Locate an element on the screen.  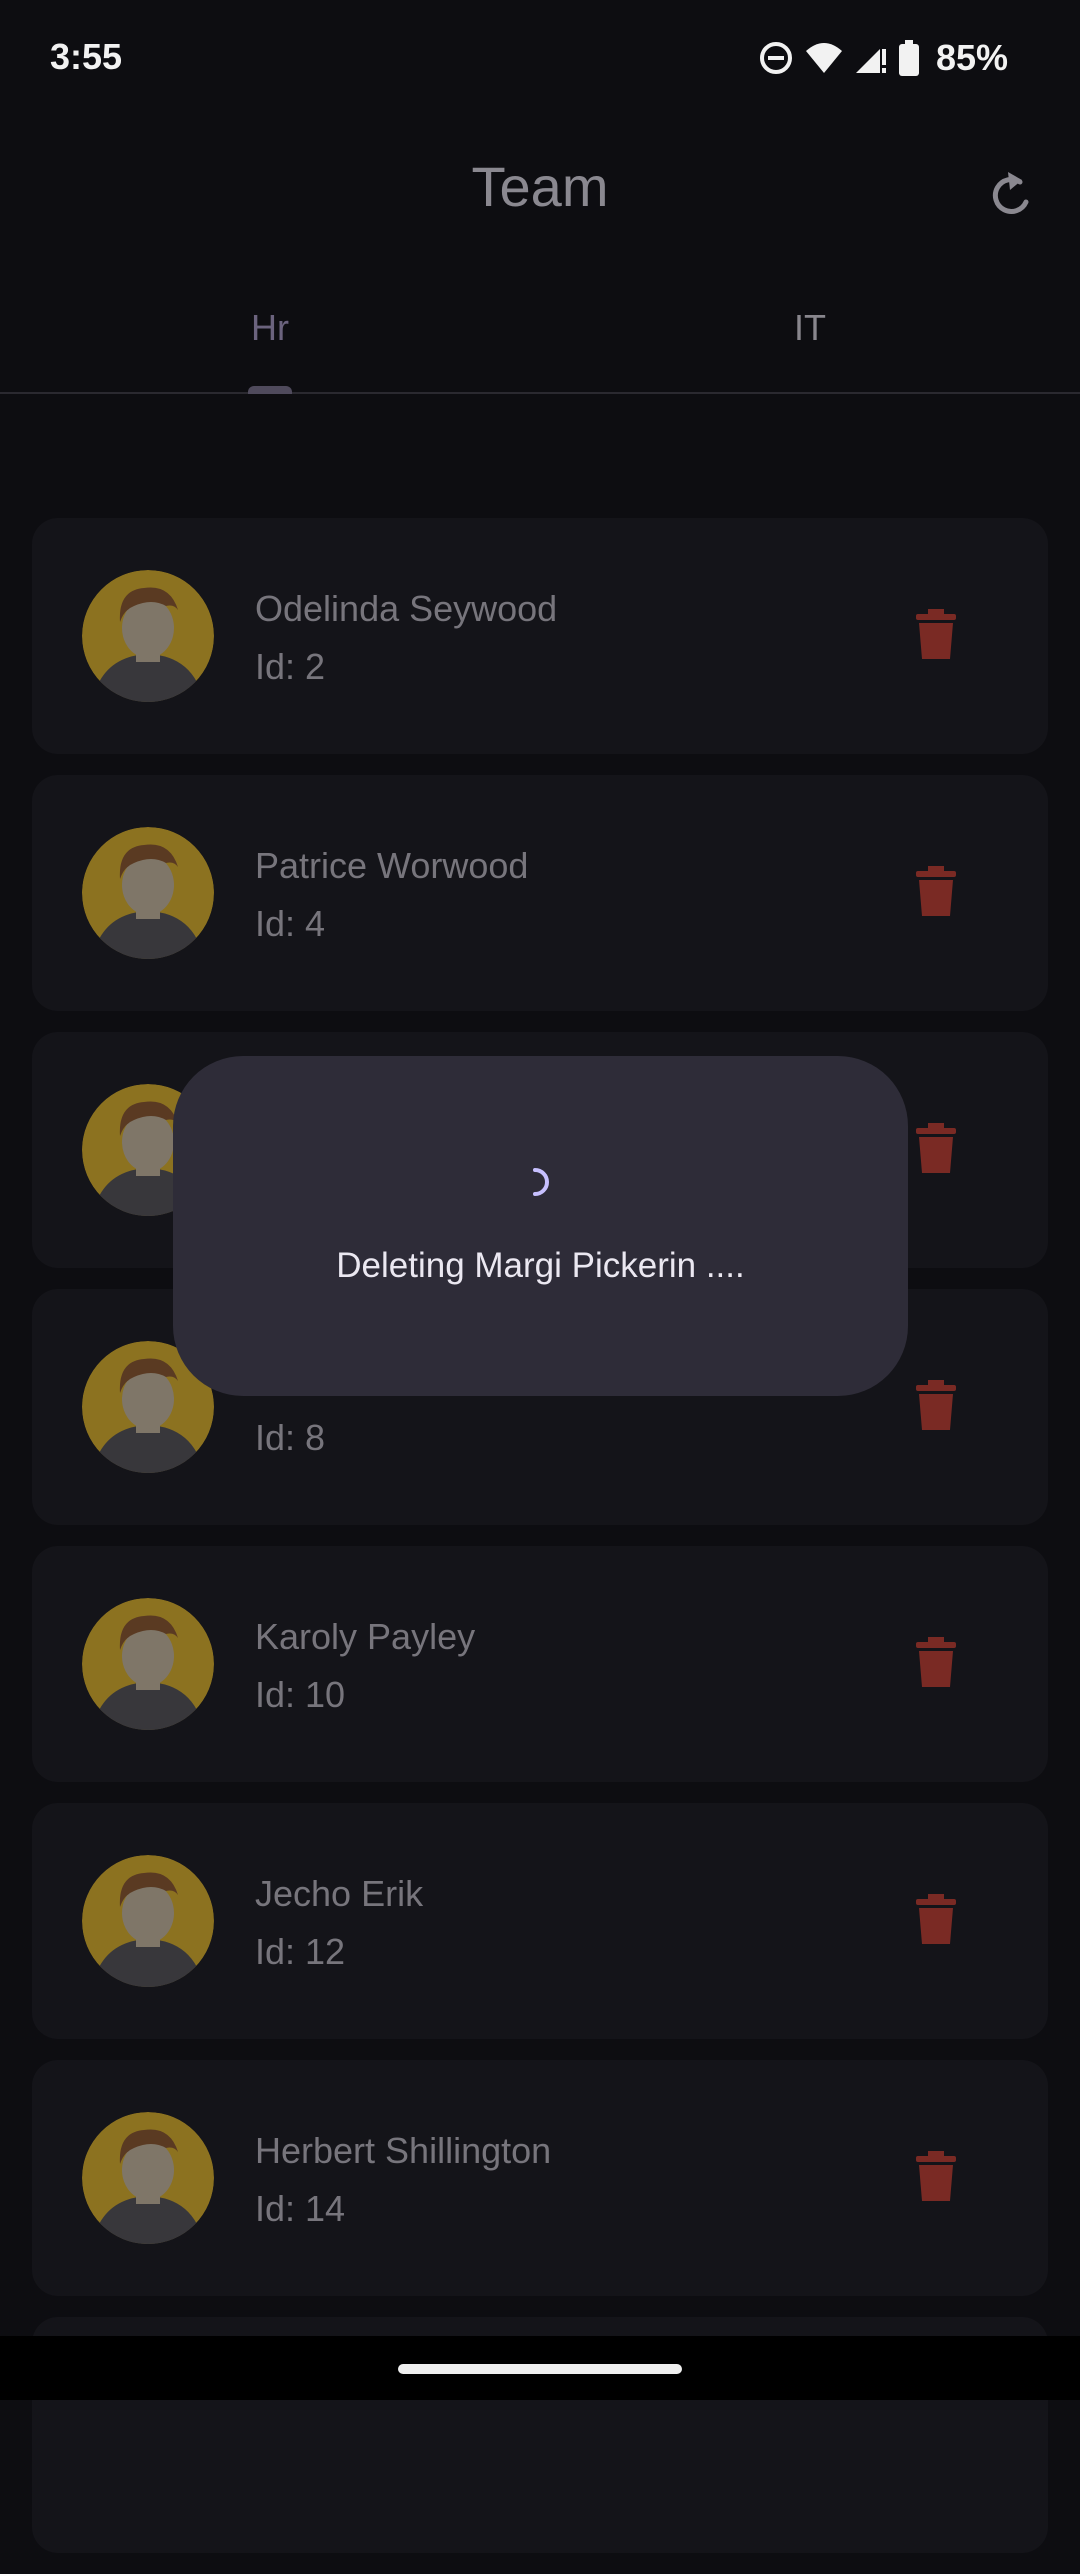
refresh-button is located at coordinates (1012, 196).